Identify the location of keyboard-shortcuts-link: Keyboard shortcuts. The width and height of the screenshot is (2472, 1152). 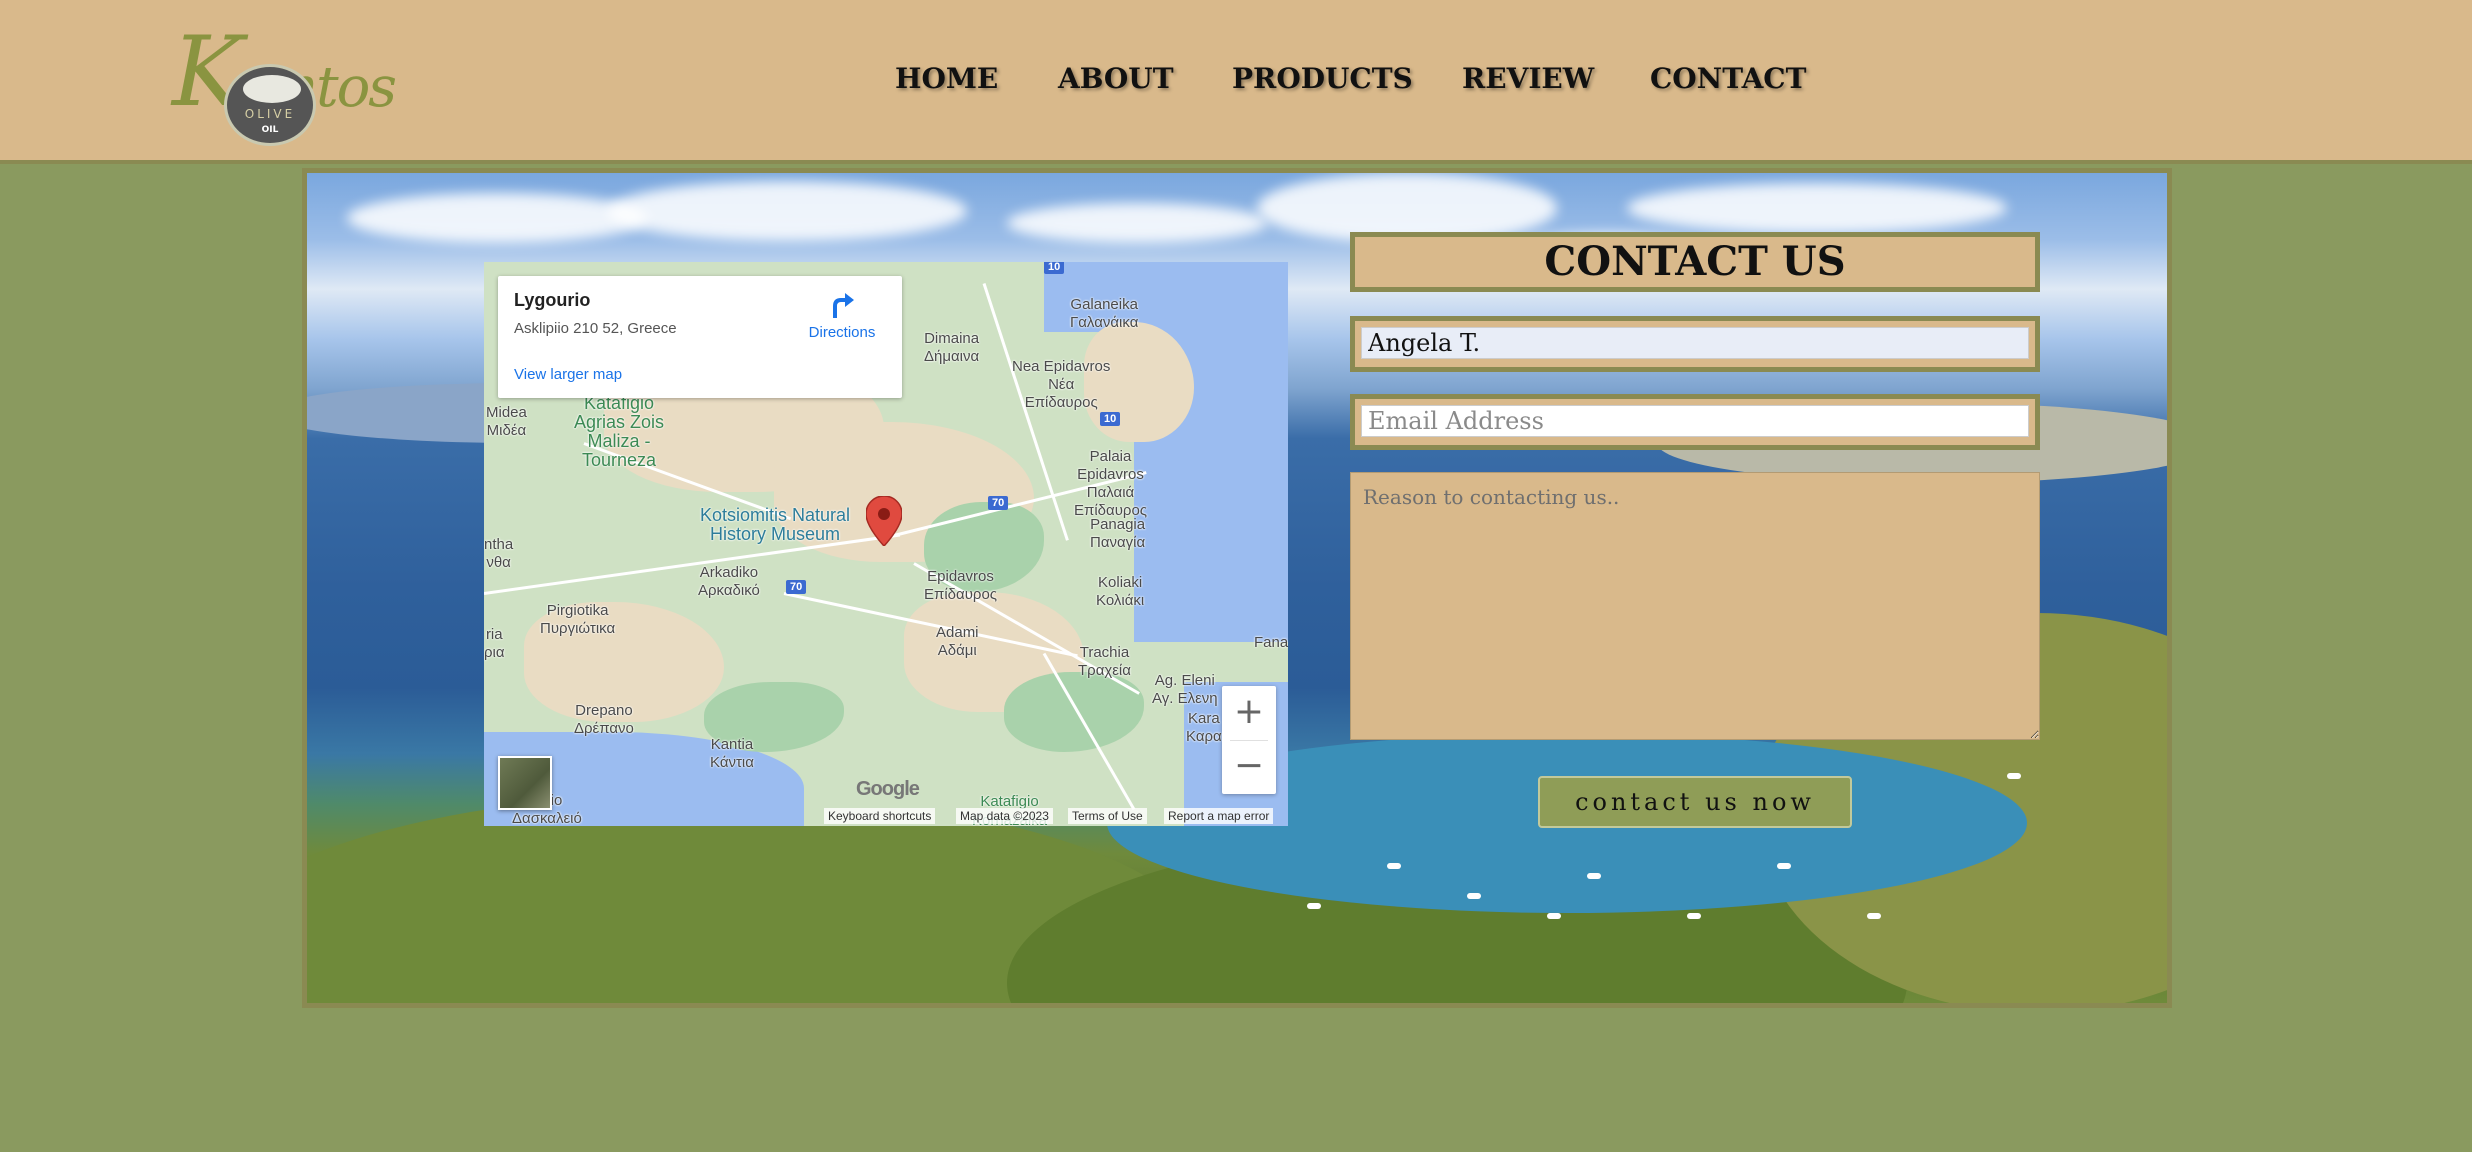
(880, 816).